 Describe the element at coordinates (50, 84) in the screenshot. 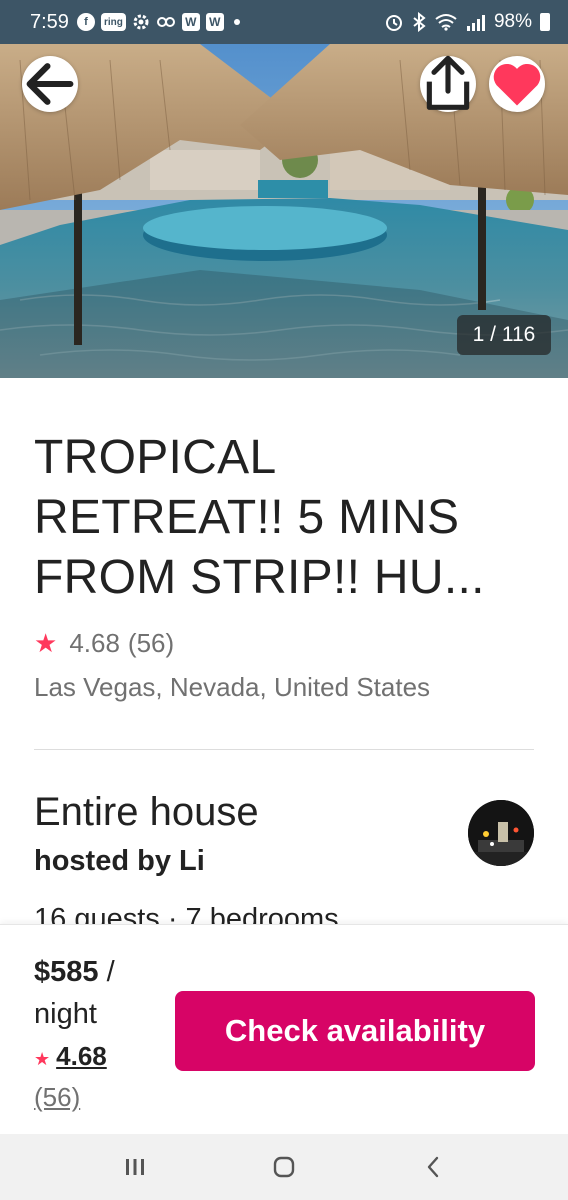

I see `back-button` at that location.